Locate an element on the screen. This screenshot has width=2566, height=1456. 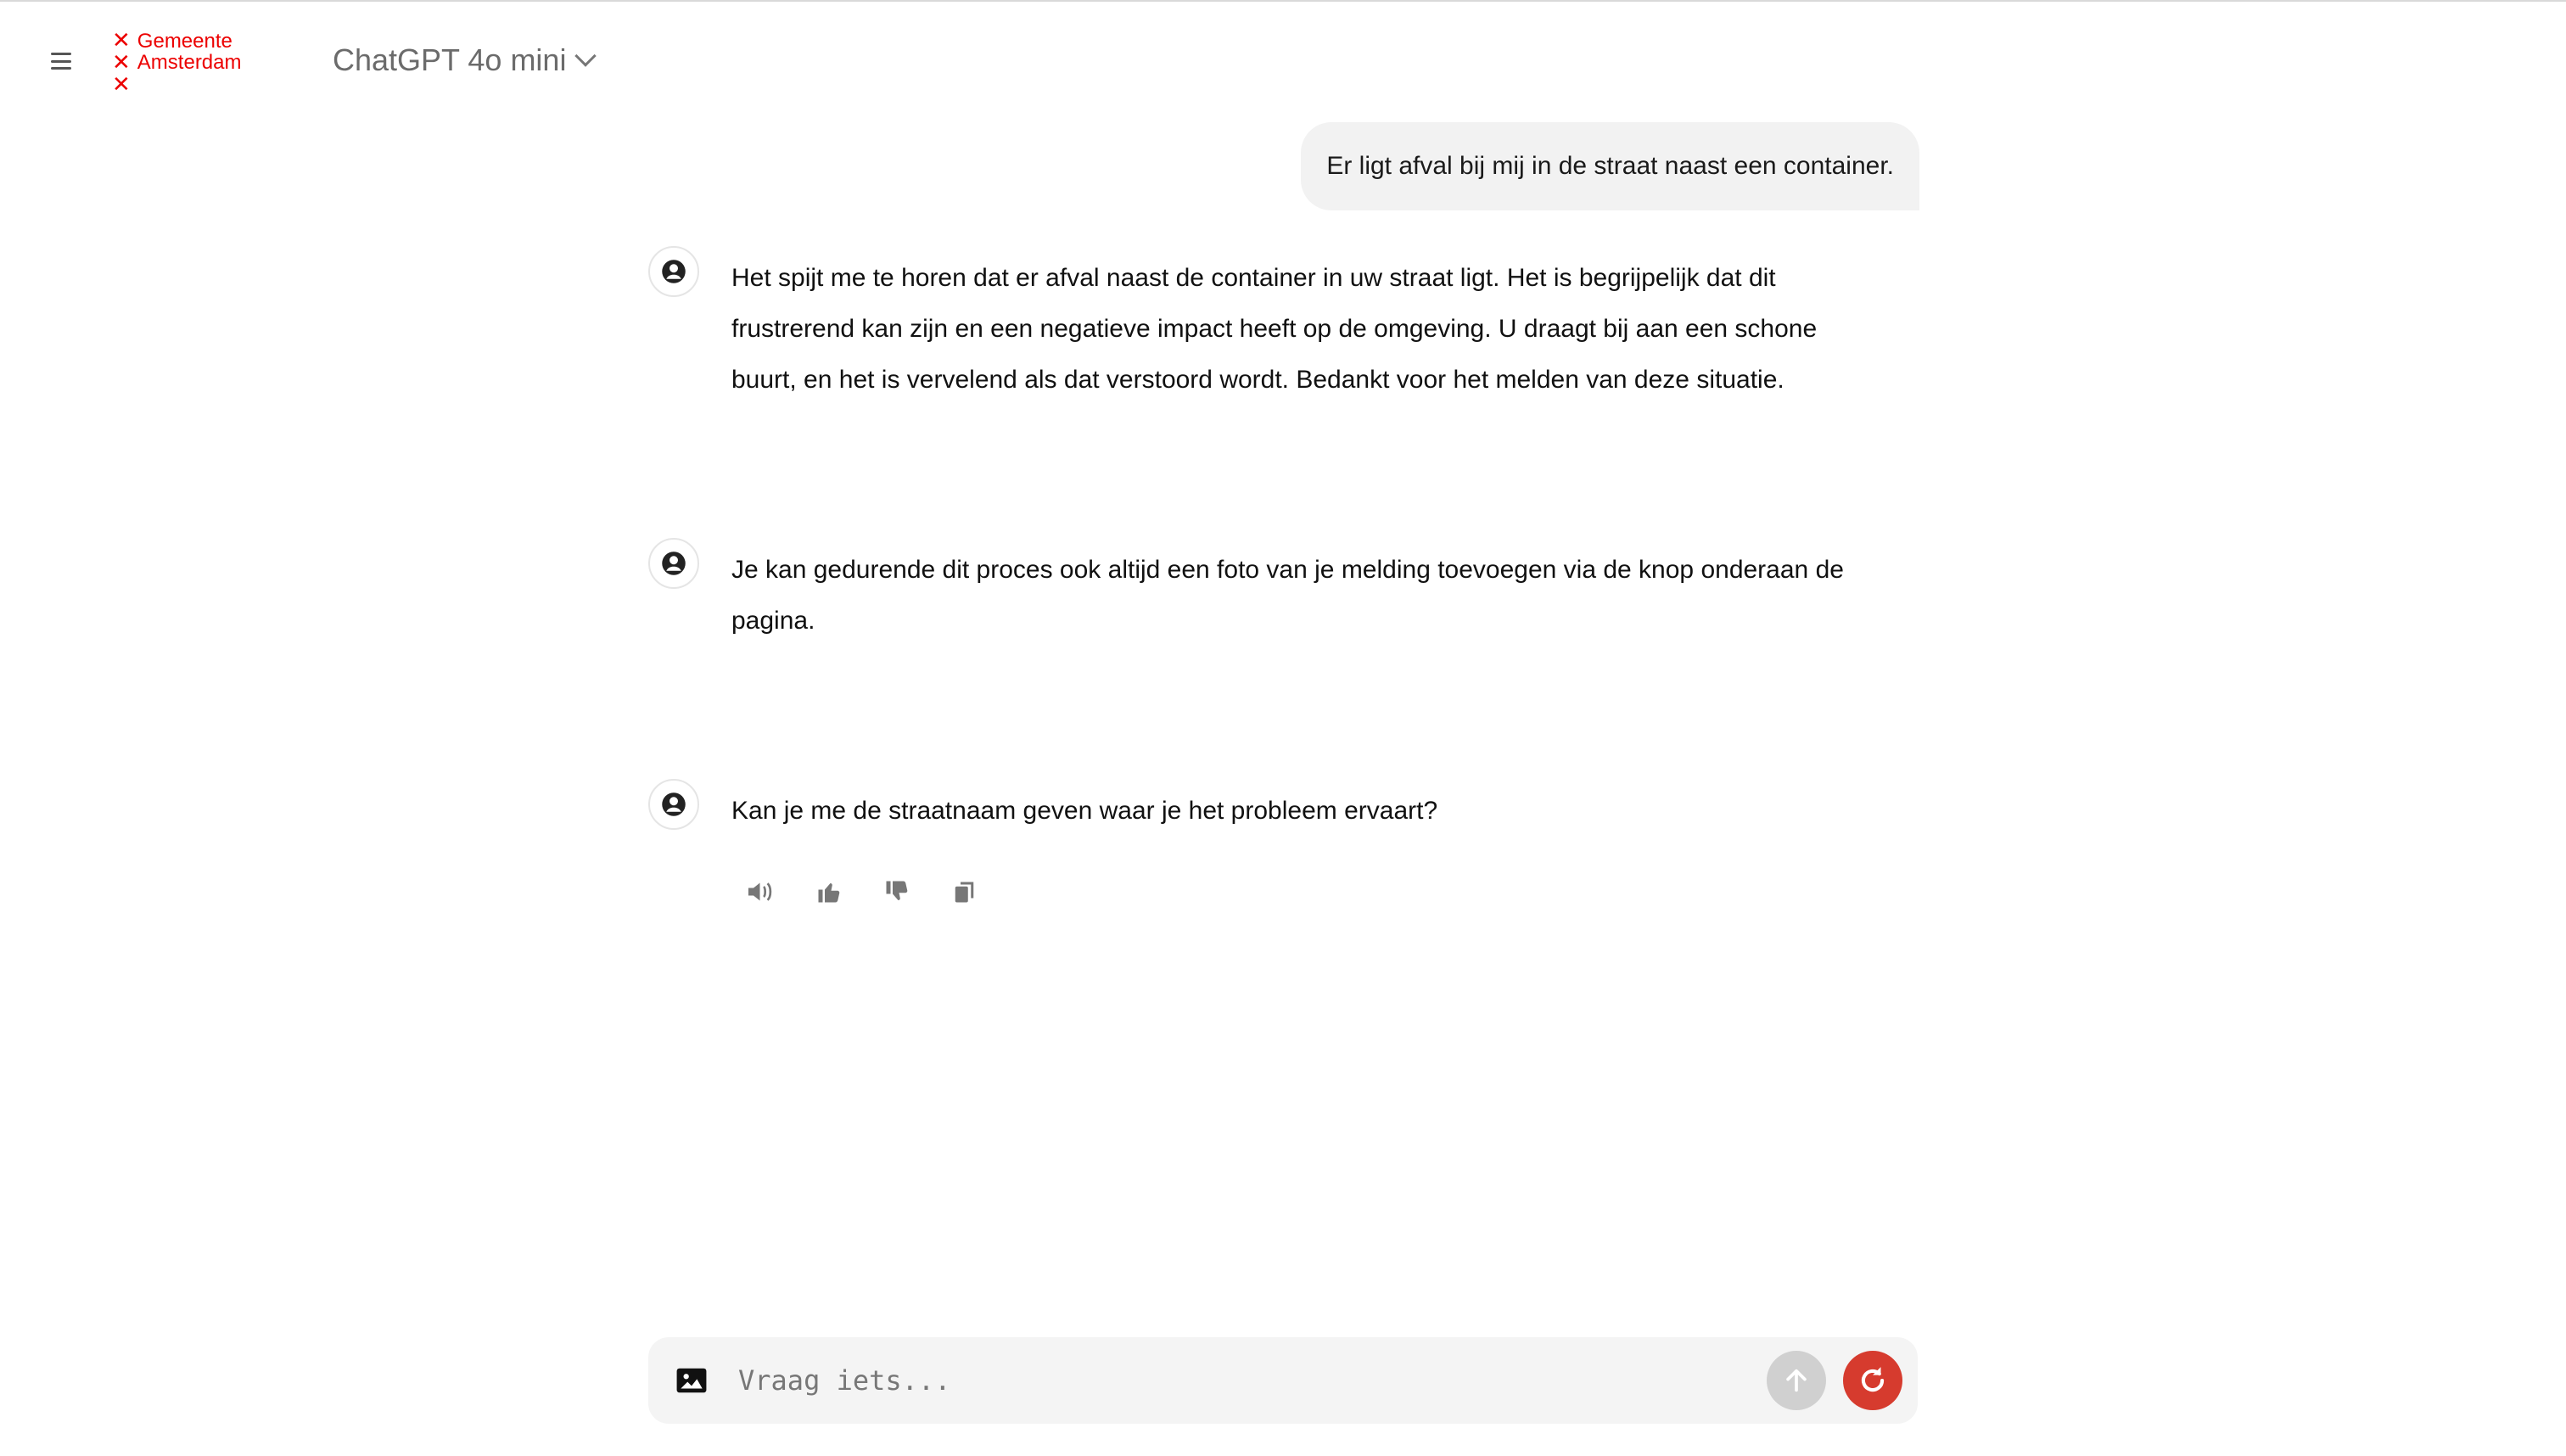
restart-button is located at coordinates (1872, 1380).